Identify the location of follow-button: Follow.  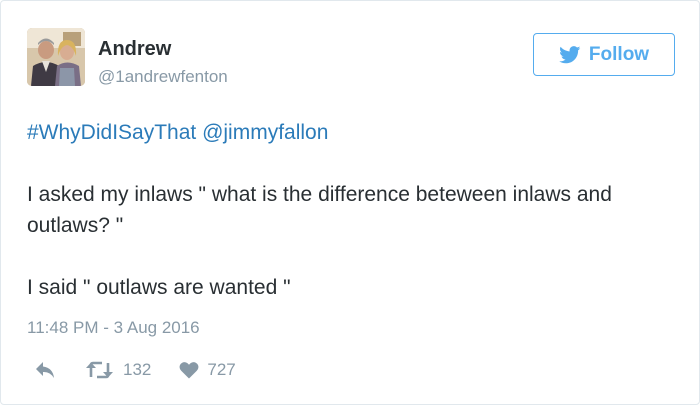
(604, 54).